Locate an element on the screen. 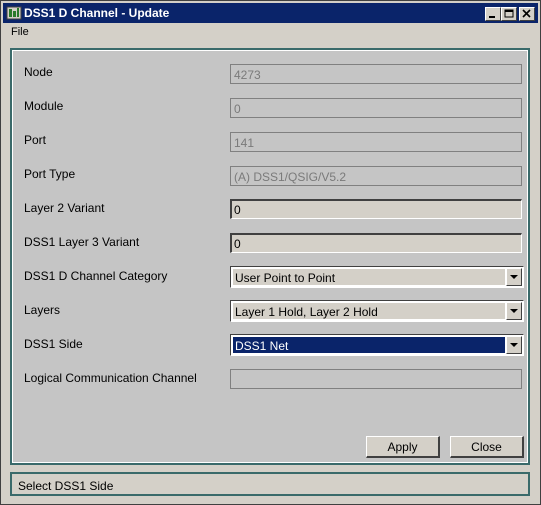  maximize-icon is located at coordinates (509, 13).